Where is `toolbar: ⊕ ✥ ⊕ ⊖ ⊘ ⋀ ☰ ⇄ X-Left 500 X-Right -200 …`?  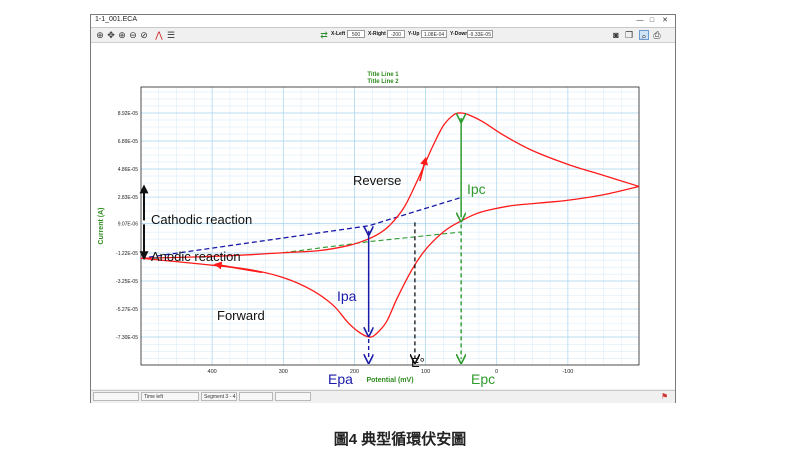 toolbar: ⊕ ✥ ⊕ ⊖ ⊘ ⋀ ☰ ⇄ X-Left 500 X-Right -200 … is located at coordinates (383, 35).